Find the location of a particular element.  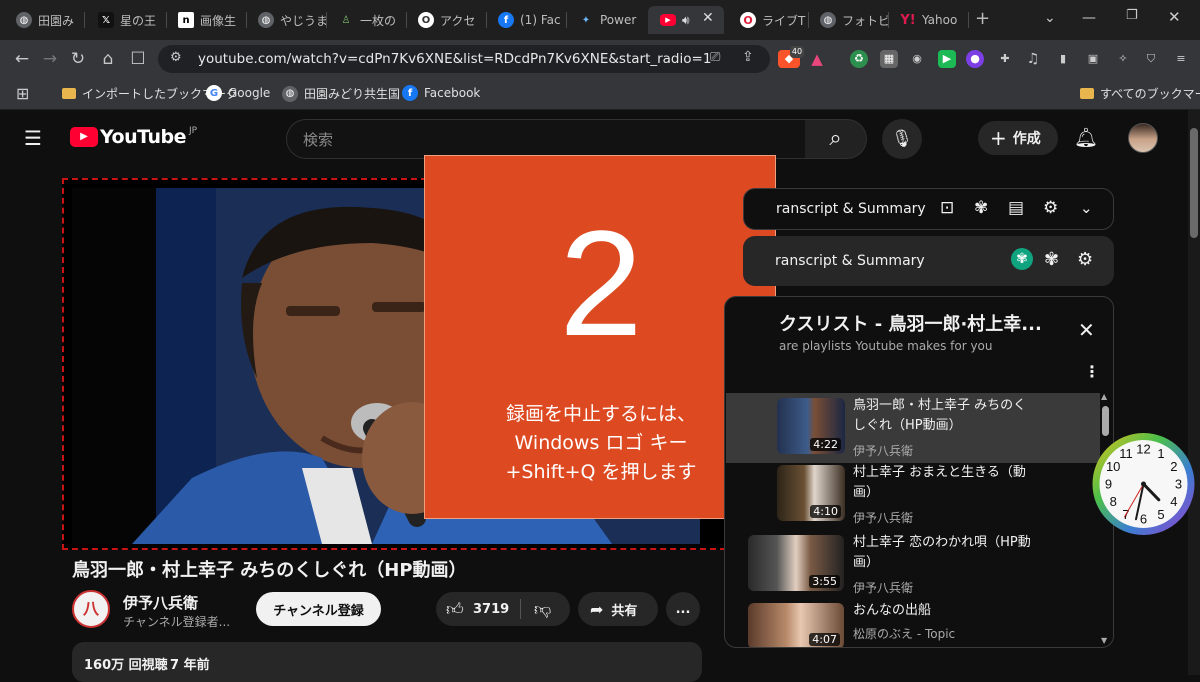

bookmark-all: すべてのブックマーク is located at coordinates (1140, 93).